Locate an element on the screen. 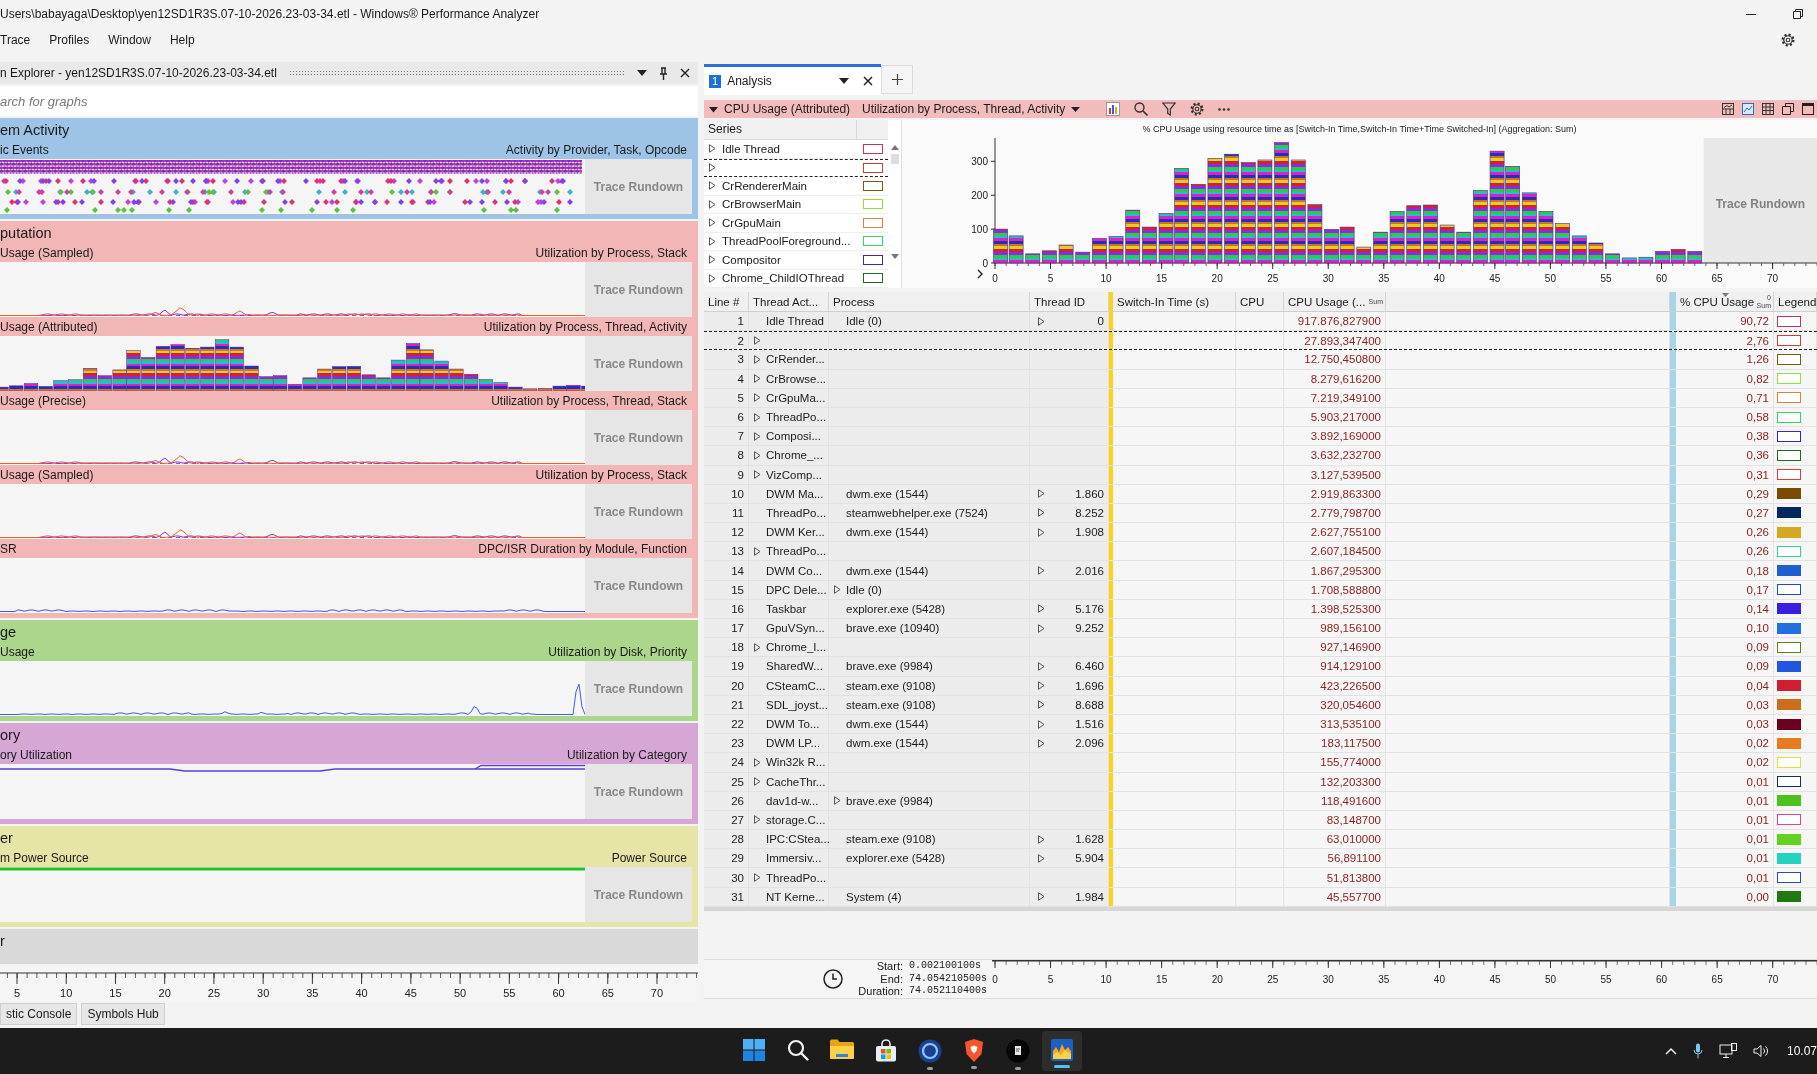 The width and height of the screenshot is (1817, 1074). minimize-icon is located at coordinates (1751, 14).